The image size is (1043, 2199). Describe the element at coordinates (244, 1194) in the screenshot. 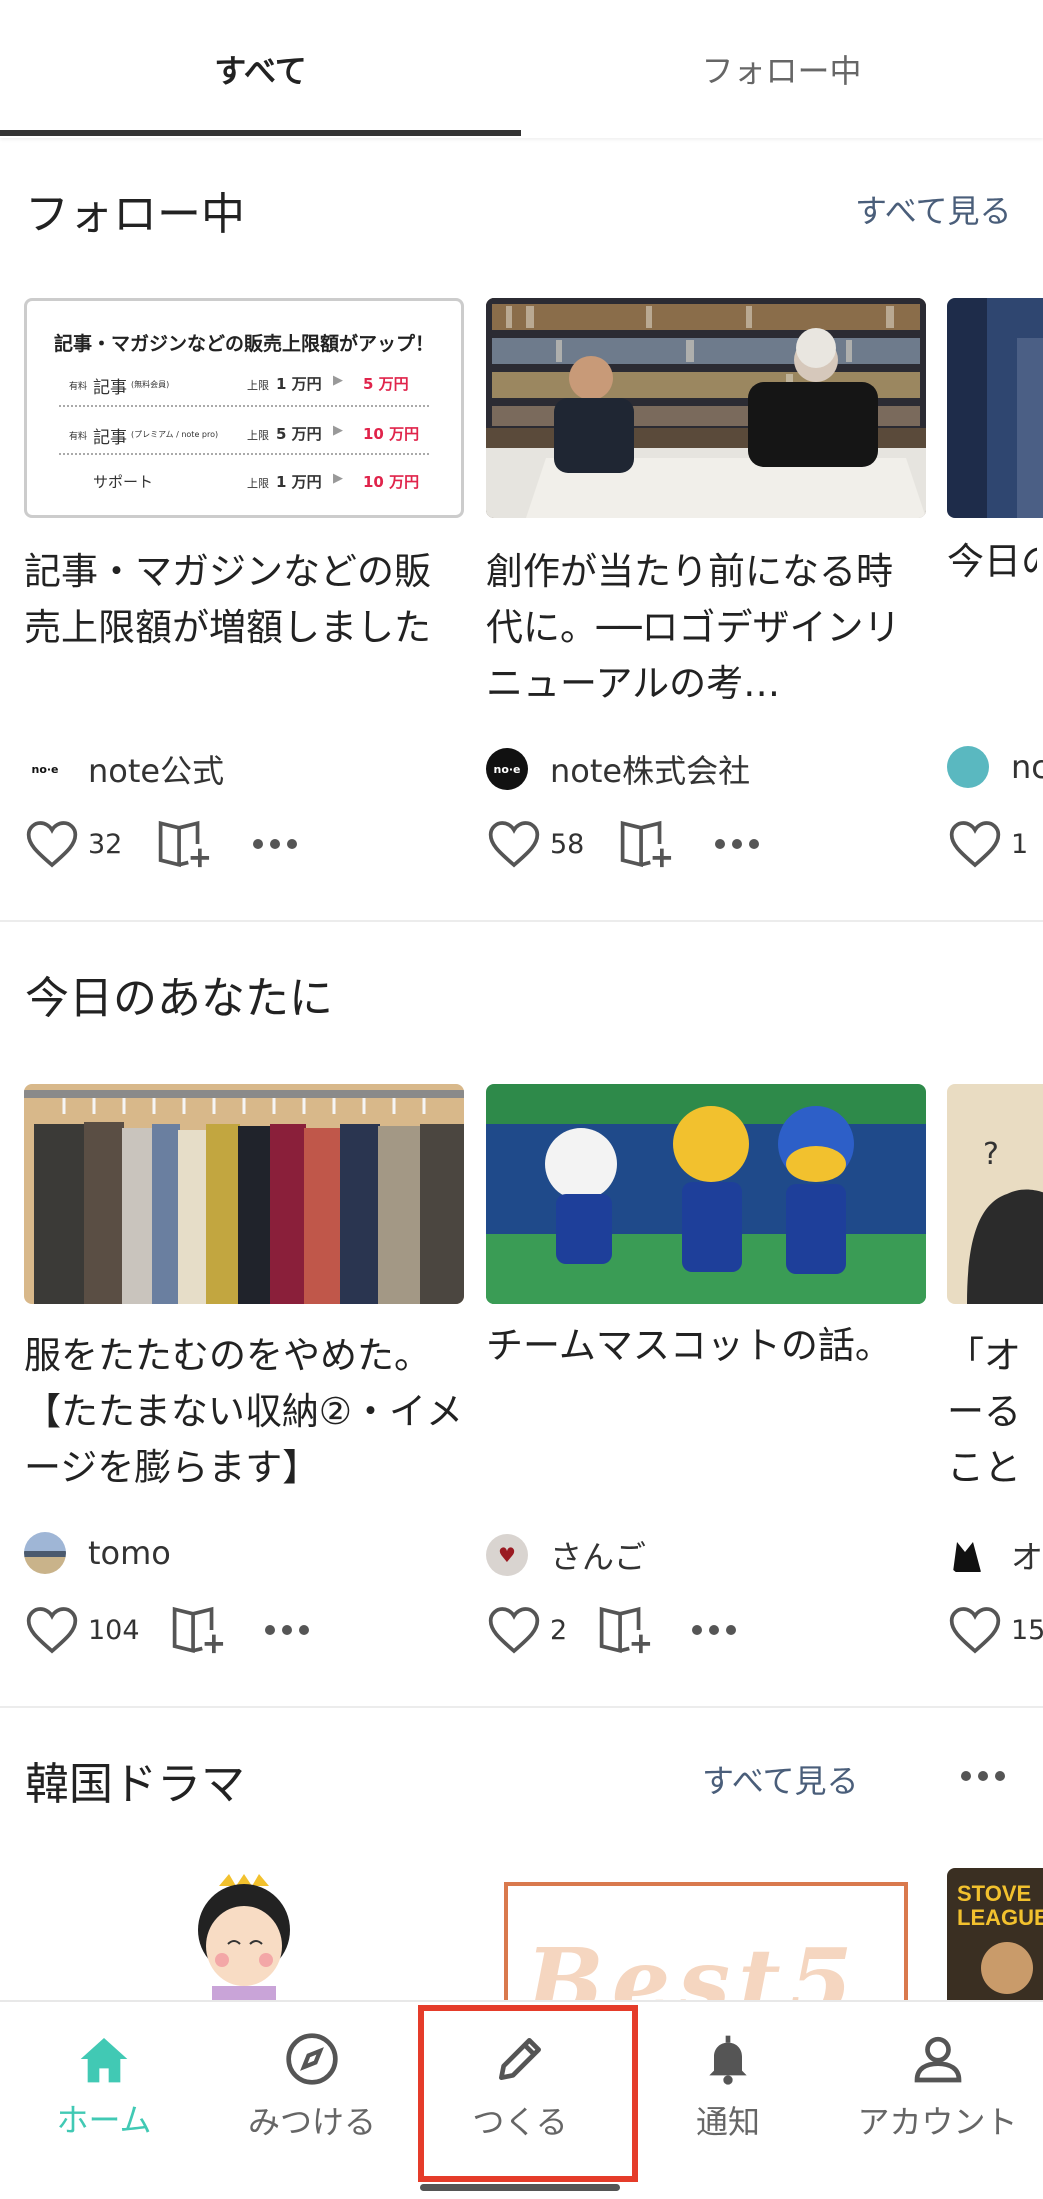

I see `card-thumbnail-clothes` at that location.